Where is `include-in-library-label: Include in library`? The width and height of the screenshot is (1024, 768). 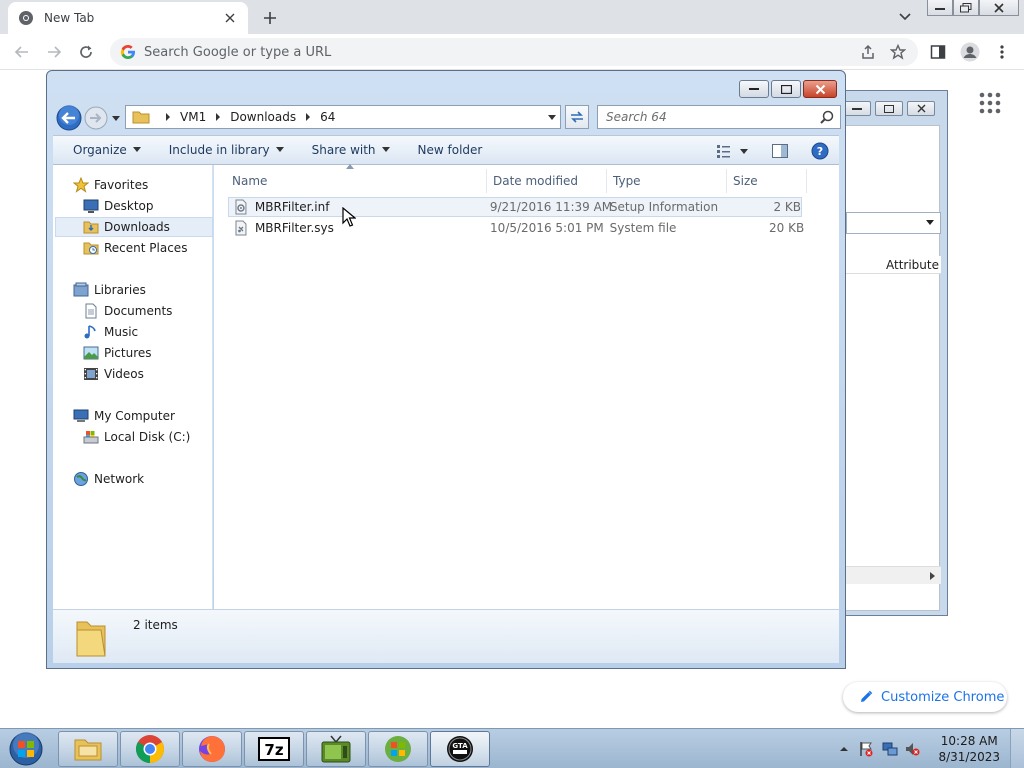 include-in-library-label: Include in library is located at coordinates (219, 150).